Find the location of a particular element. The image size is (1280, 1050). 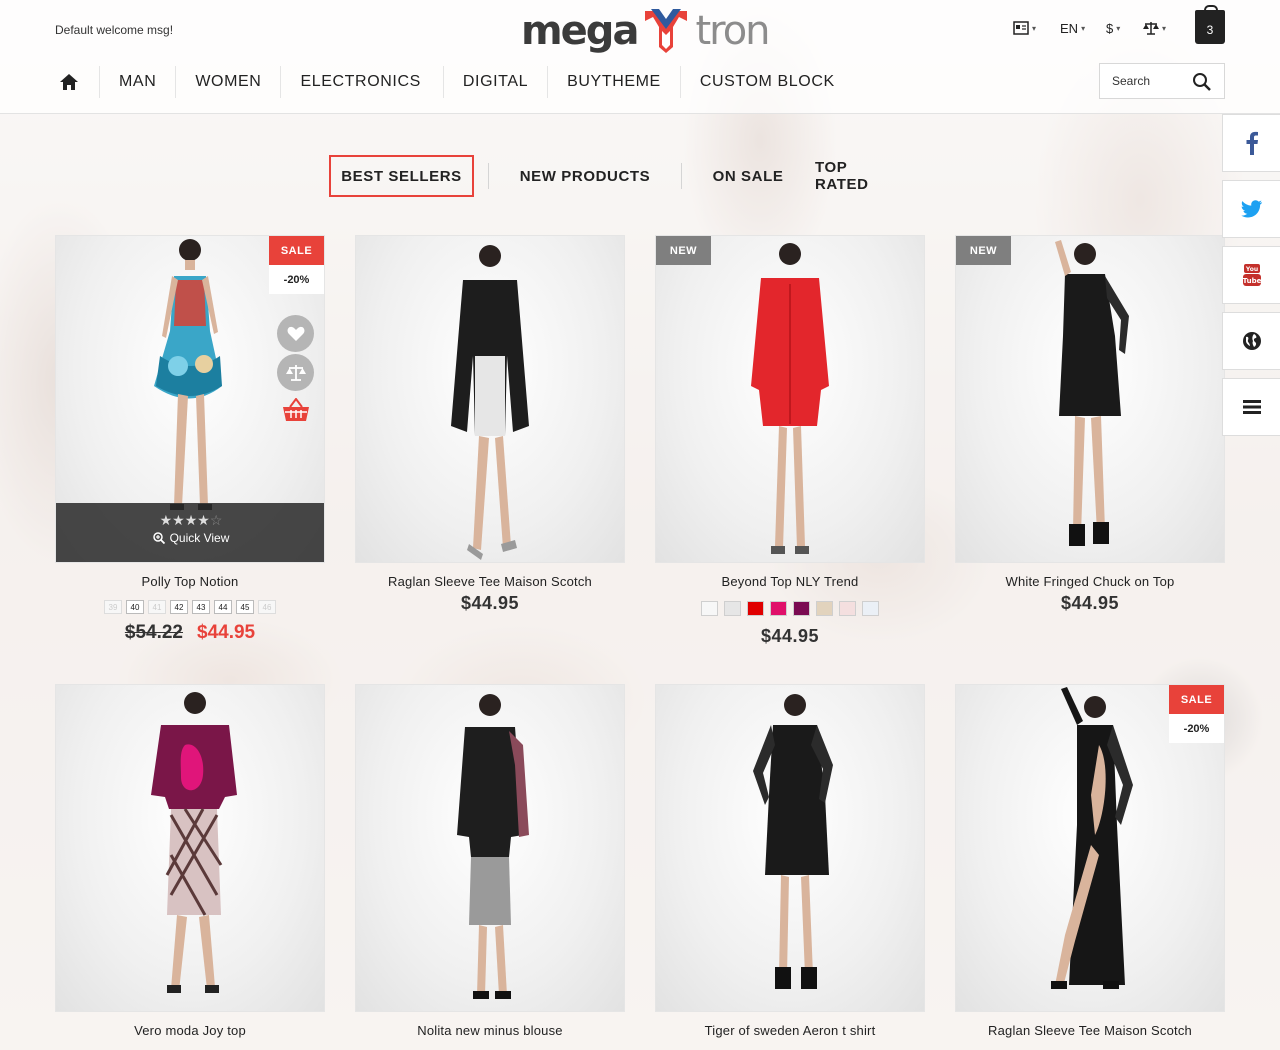

currency-label: $ is located at coordinates (1110, 28).